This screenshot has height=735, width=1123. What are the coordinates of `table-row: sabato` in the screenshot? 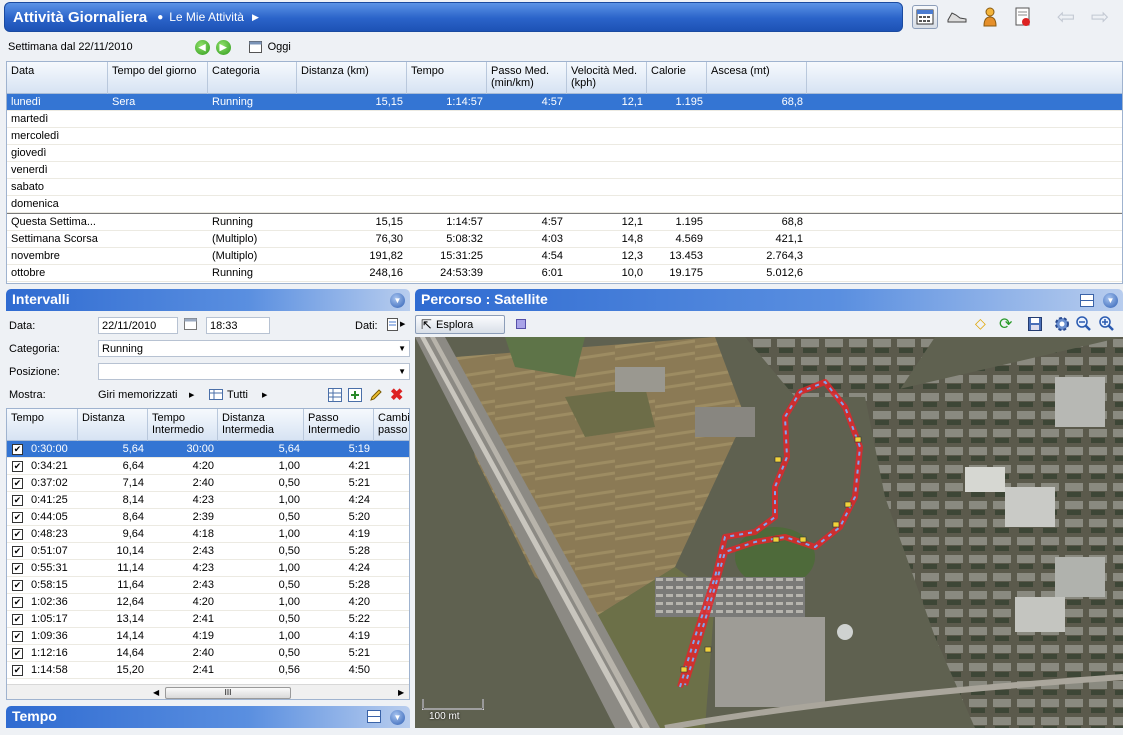 It's located at (564, 187).